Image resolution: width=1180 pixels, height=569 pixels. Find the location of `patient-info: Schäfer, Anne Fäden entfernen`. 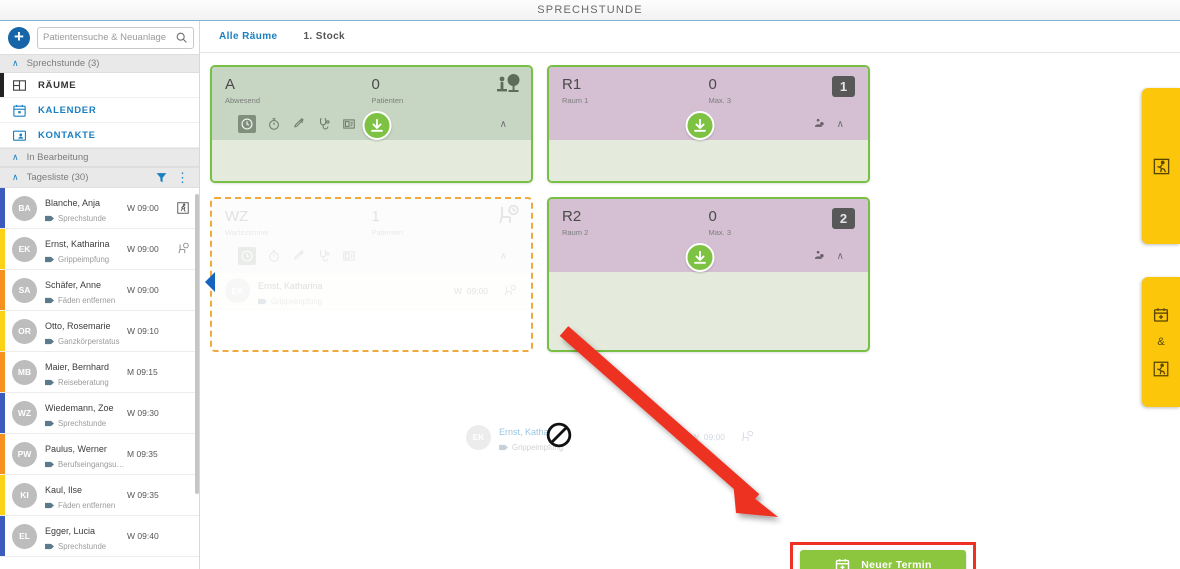

patient-info: Schäfer, Anne Fäden entfernen is located at coordinates (86, 290).